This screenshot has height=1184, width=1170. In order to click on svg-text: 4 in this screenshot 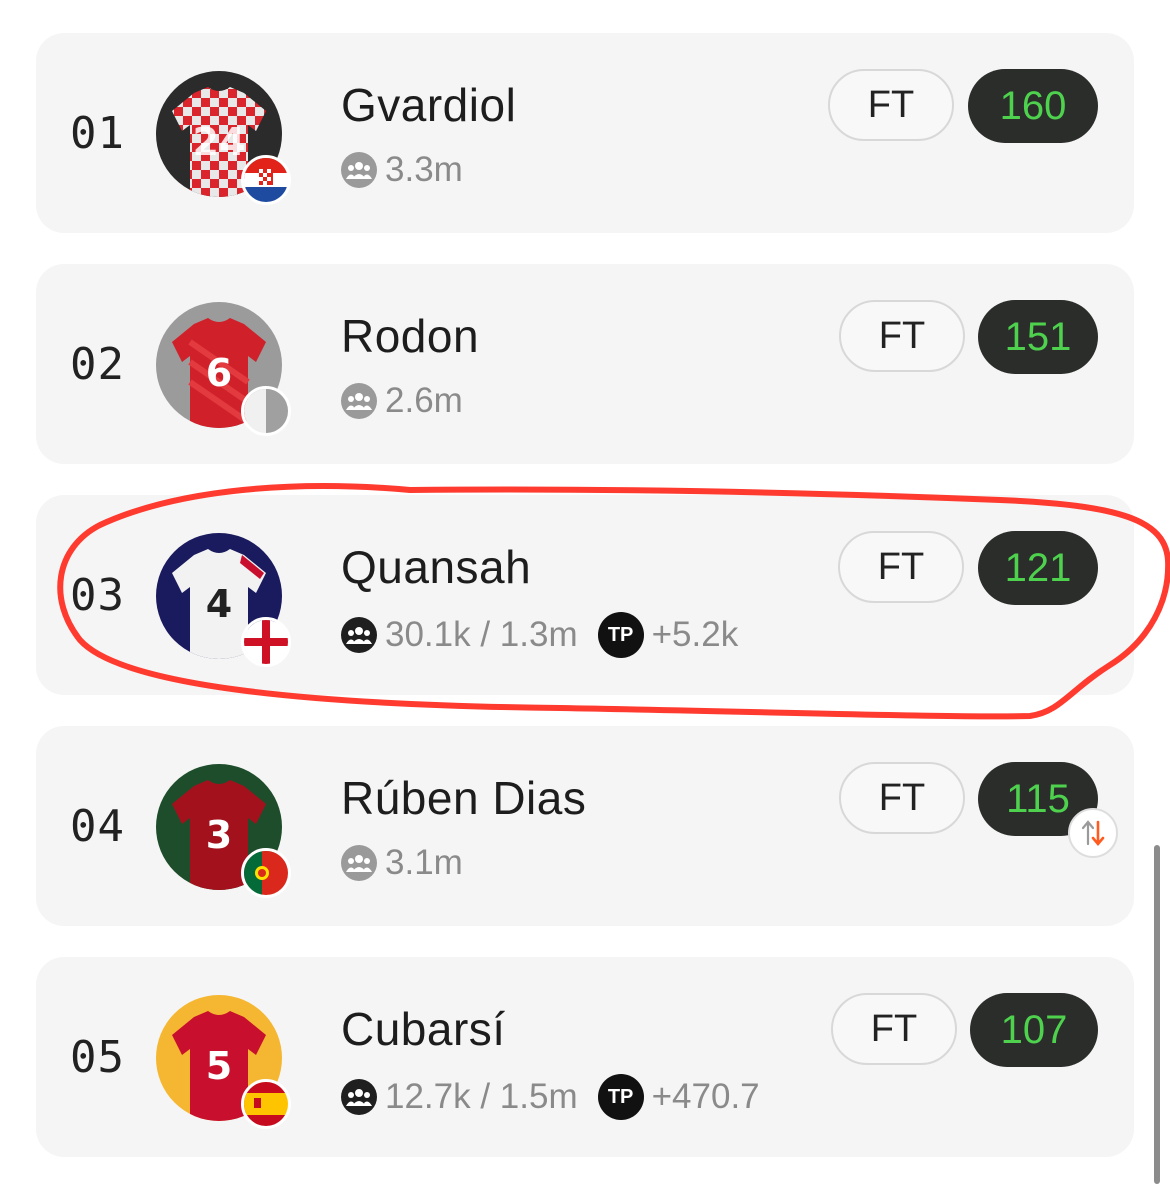, I will do `click(219, 604)`.